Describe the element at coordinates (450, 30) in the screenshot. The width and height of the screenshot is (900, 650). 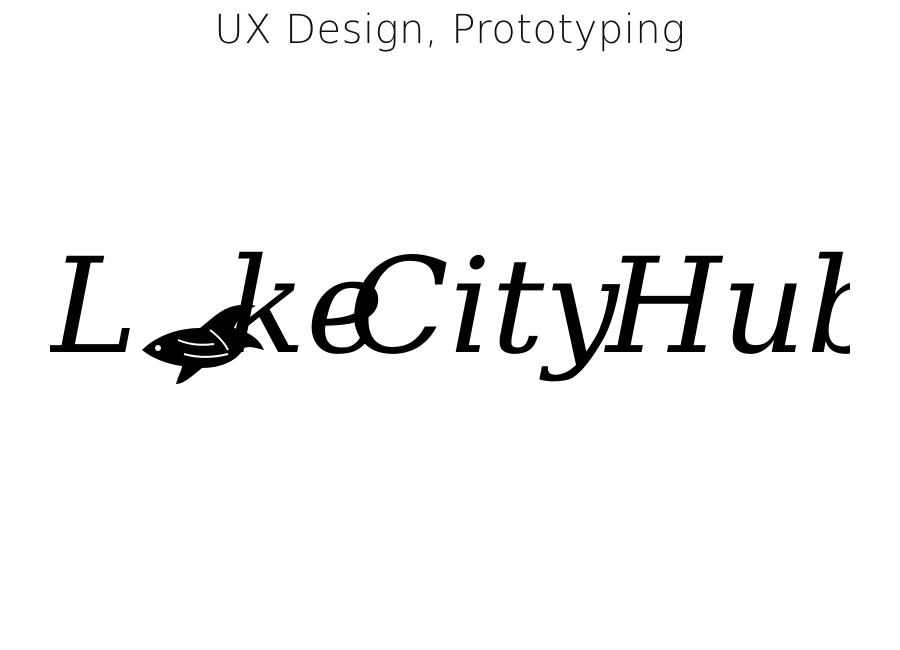
I see `subtitle: UX Design, Prototyping` at that location.